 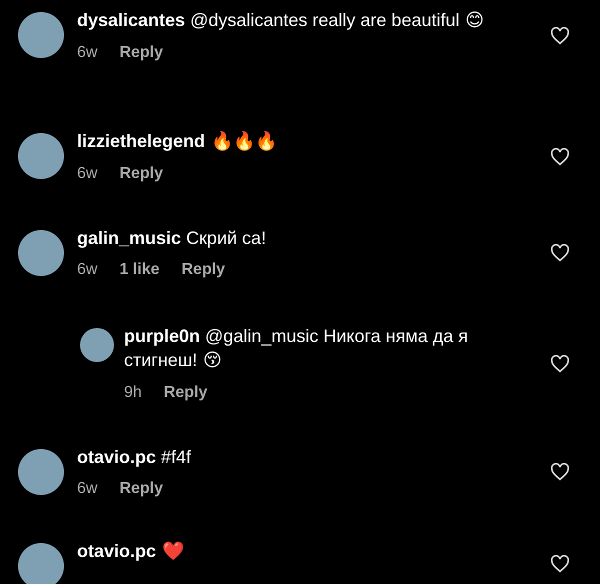 I want to click on likes-count: 1 like, so click(x=139, y=270).